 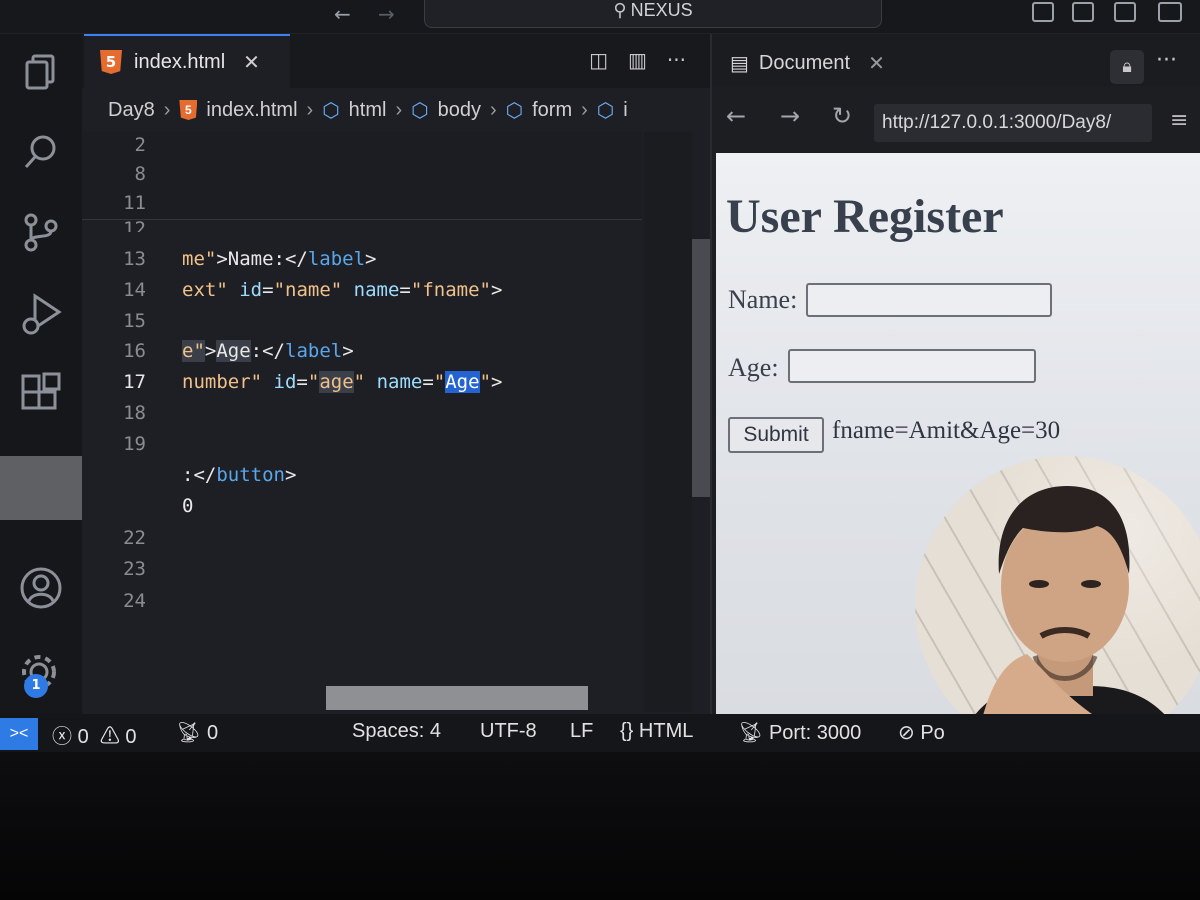 I want to click on breadcrumb-html: html, so click(x=368, y=110).